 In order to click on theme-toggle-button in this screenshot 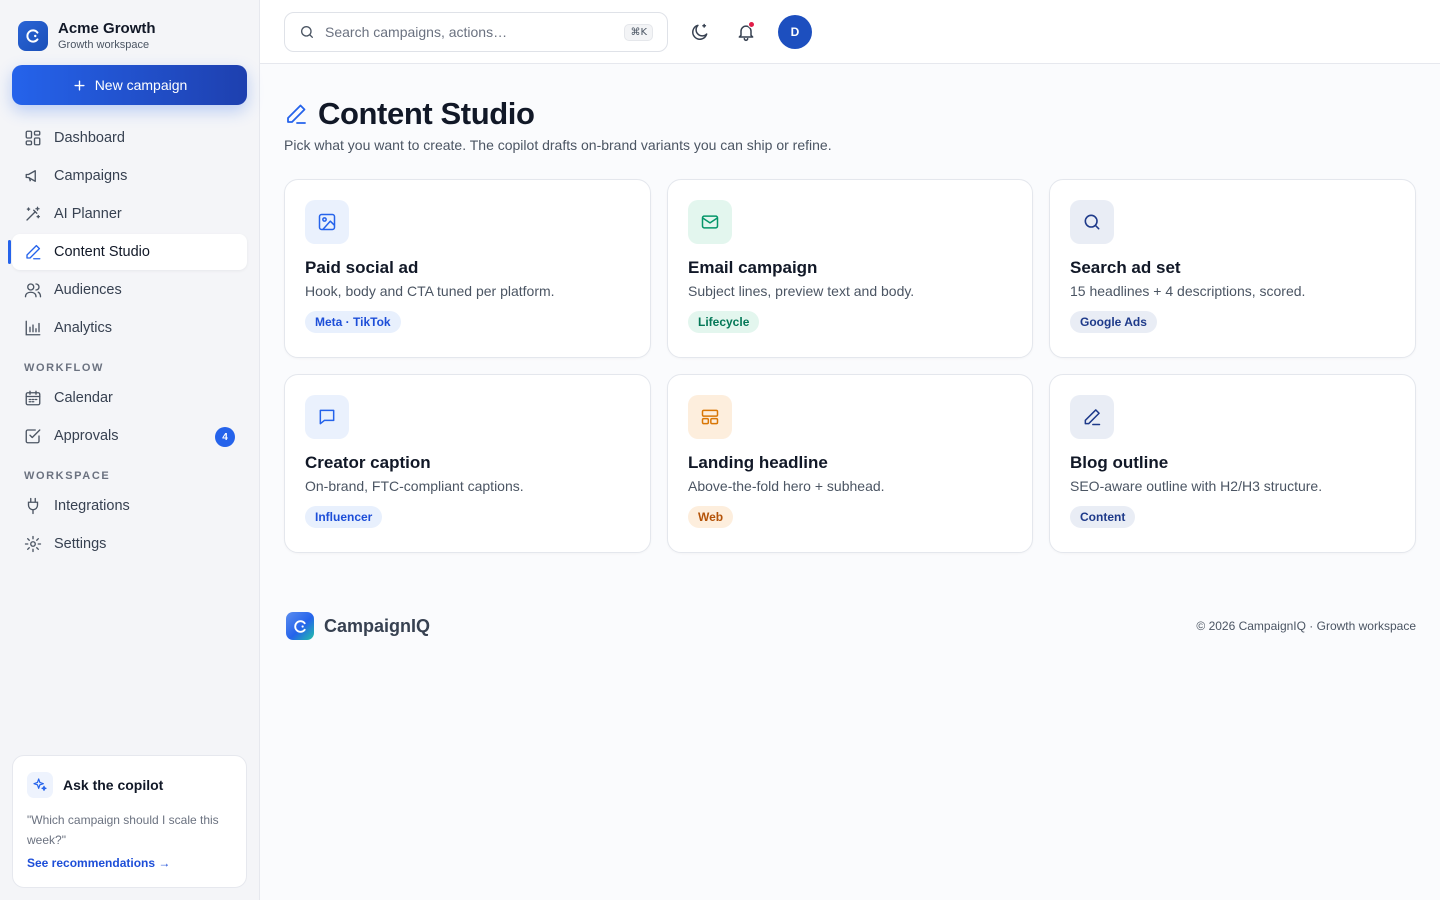, I will do `click(700, 32)`.